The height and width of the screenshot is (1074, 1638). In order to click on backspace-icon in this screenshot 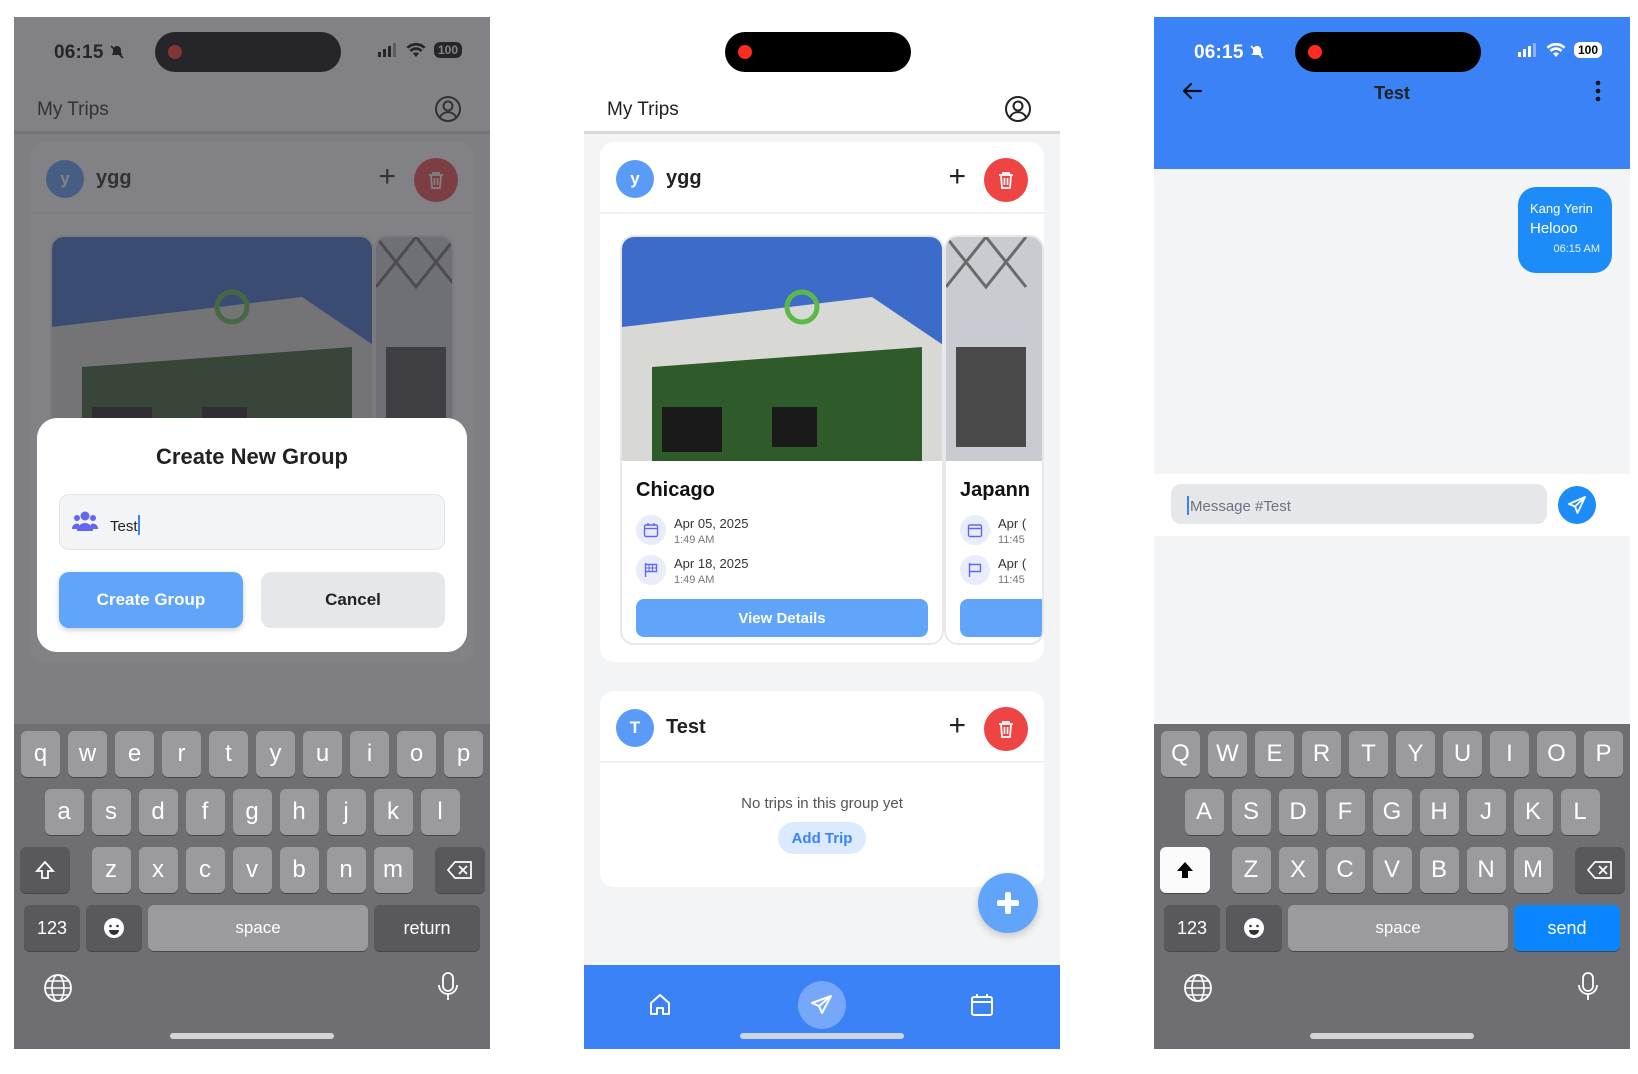, I will do `click(1599, 870)`.